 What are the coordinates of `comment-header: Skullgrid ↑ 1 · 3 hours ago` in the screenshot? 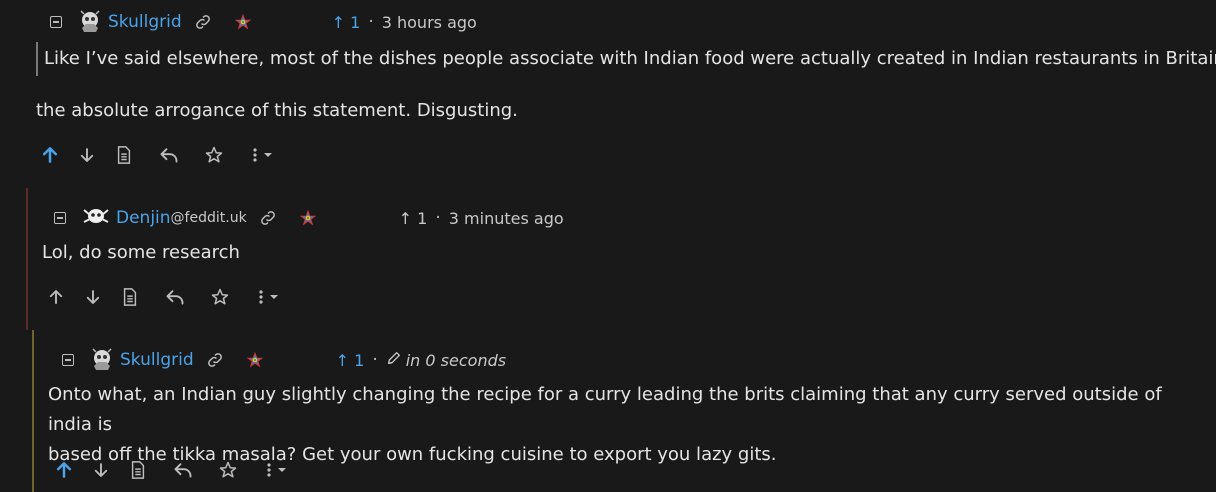 It's located at (263, 22).